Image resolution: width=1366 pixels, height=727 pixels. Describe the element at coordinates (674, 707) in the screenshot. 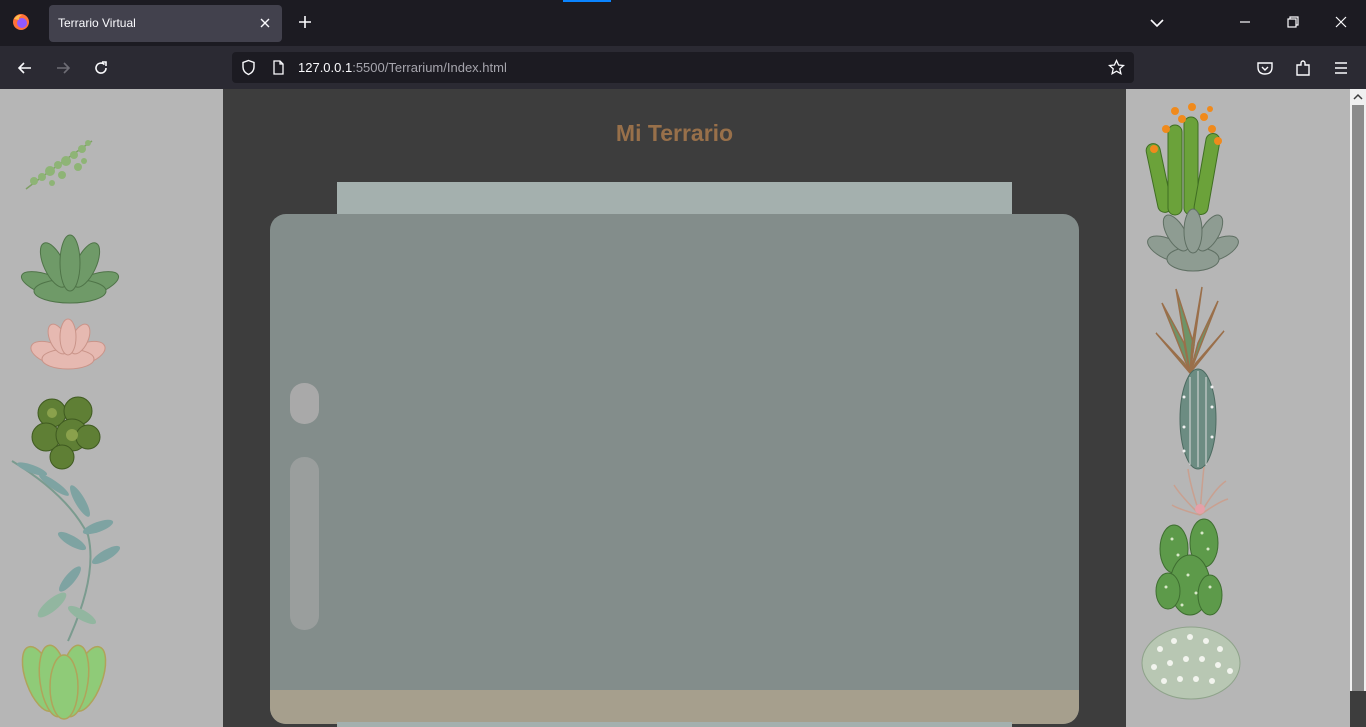

I see `dirt` at that location.